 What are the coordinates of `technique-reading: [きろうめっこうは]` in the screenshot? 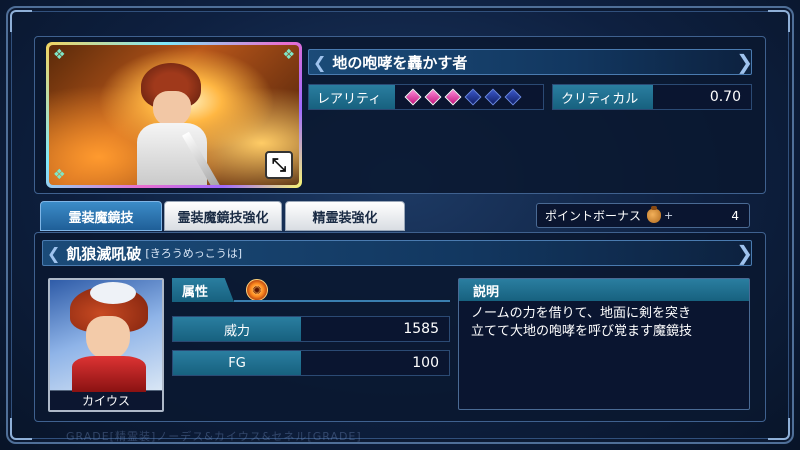 It's located at (194, 253).